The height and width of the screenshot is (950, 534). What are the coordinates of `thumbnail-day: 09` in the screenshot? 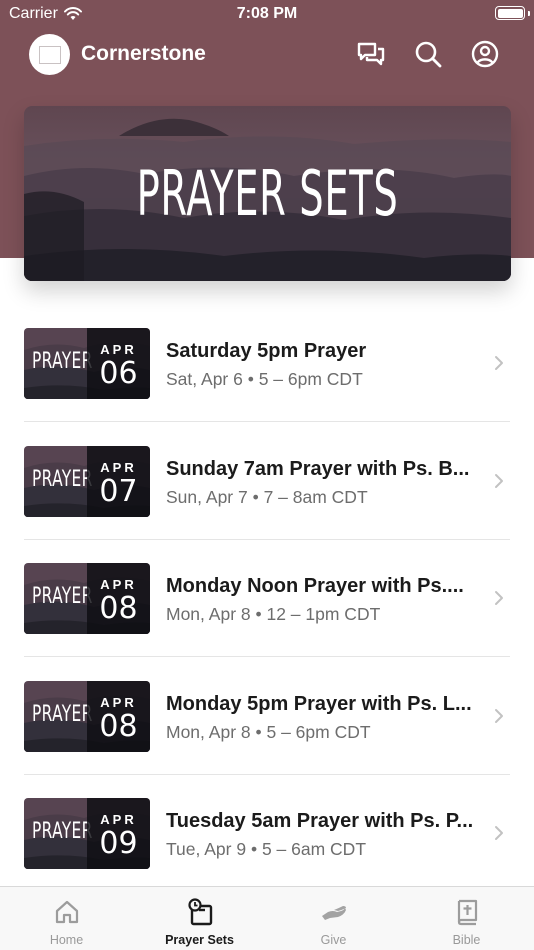 It's located at (118, 843).